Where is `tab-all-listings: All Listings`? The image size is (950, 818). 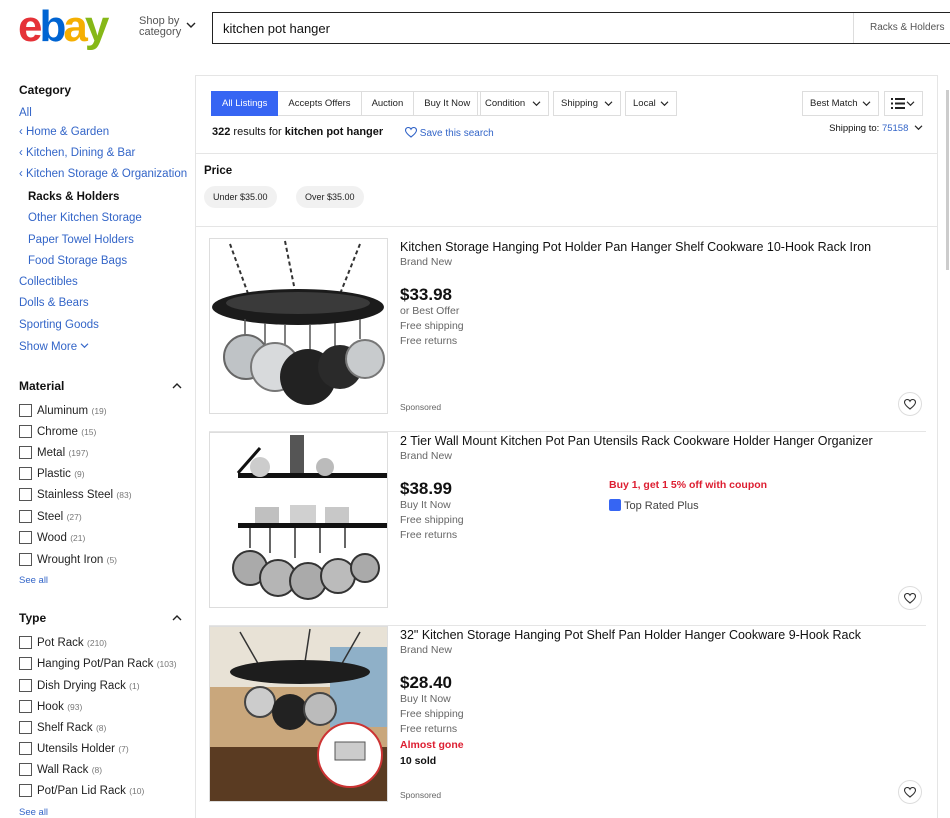
tab-all-listings: All Listings is located at coordinates (245, 103).